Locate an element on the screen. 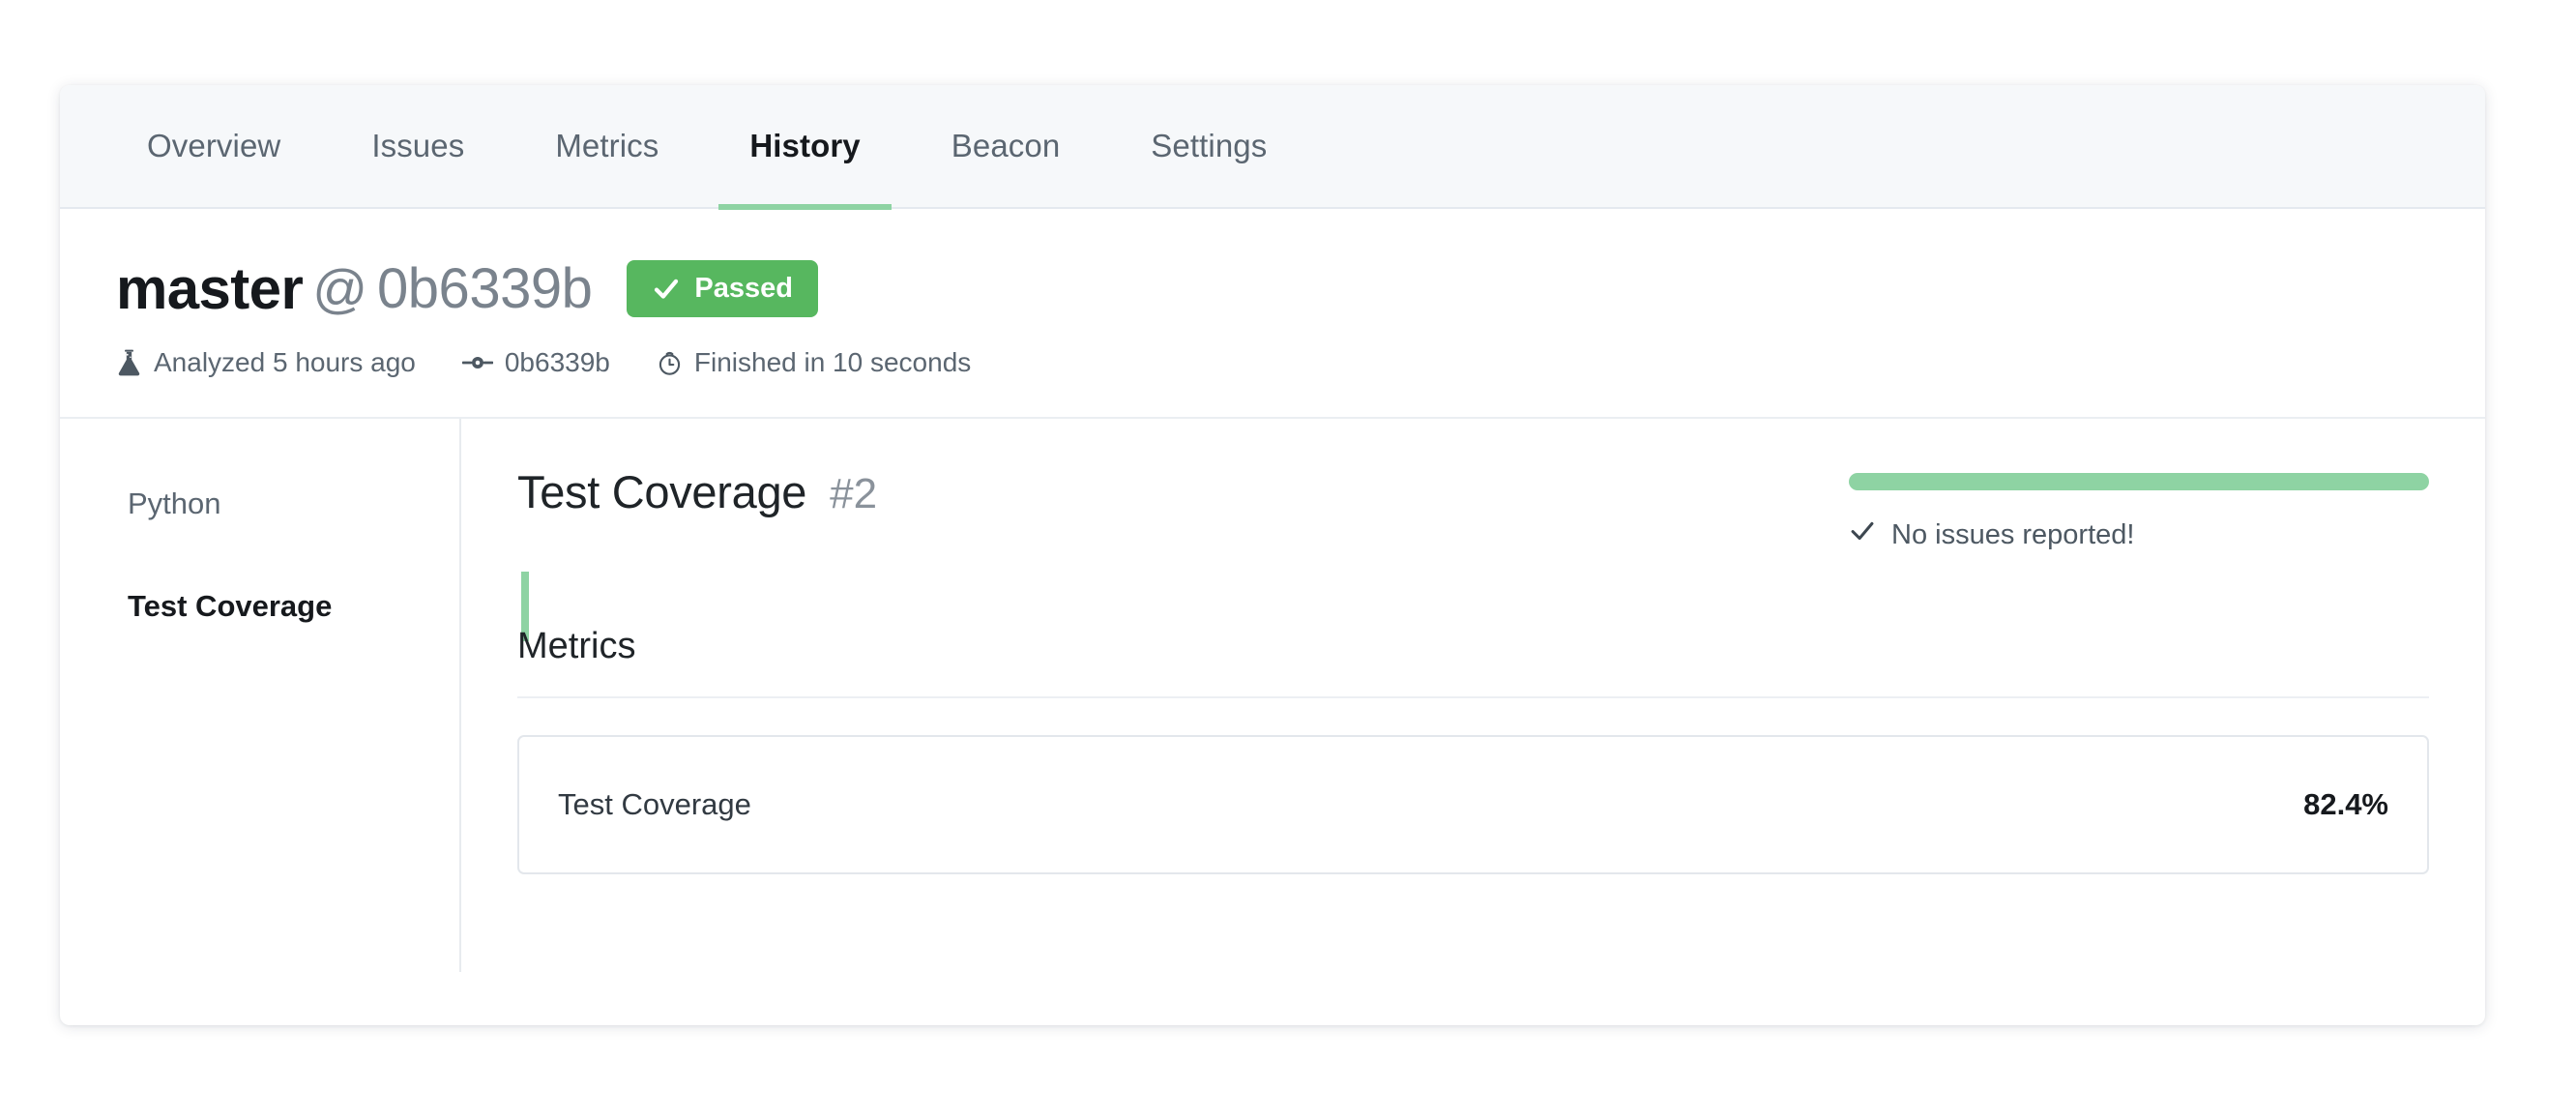  no-issues-text: No issues reported! is located at coordinates (2013, 534).